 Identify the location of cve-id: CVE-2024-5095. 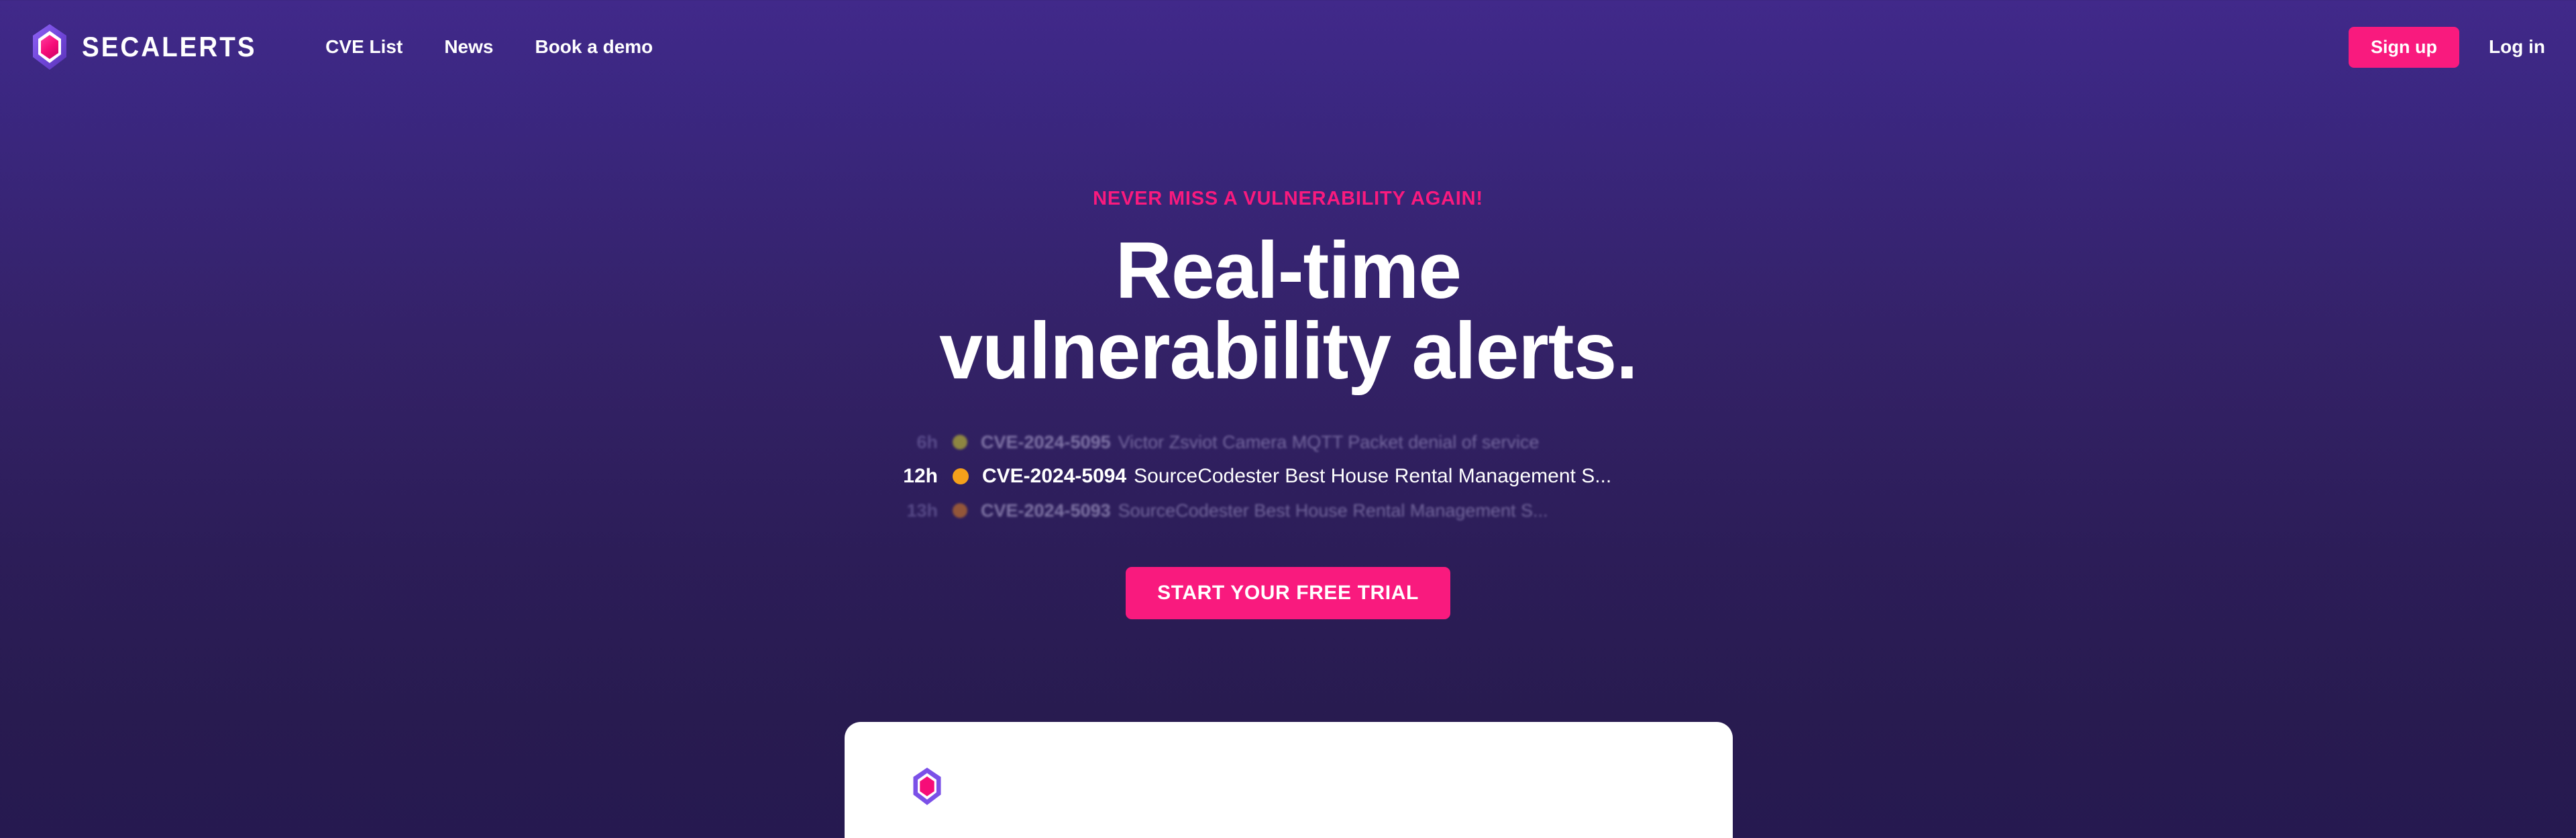
(1046, 441).